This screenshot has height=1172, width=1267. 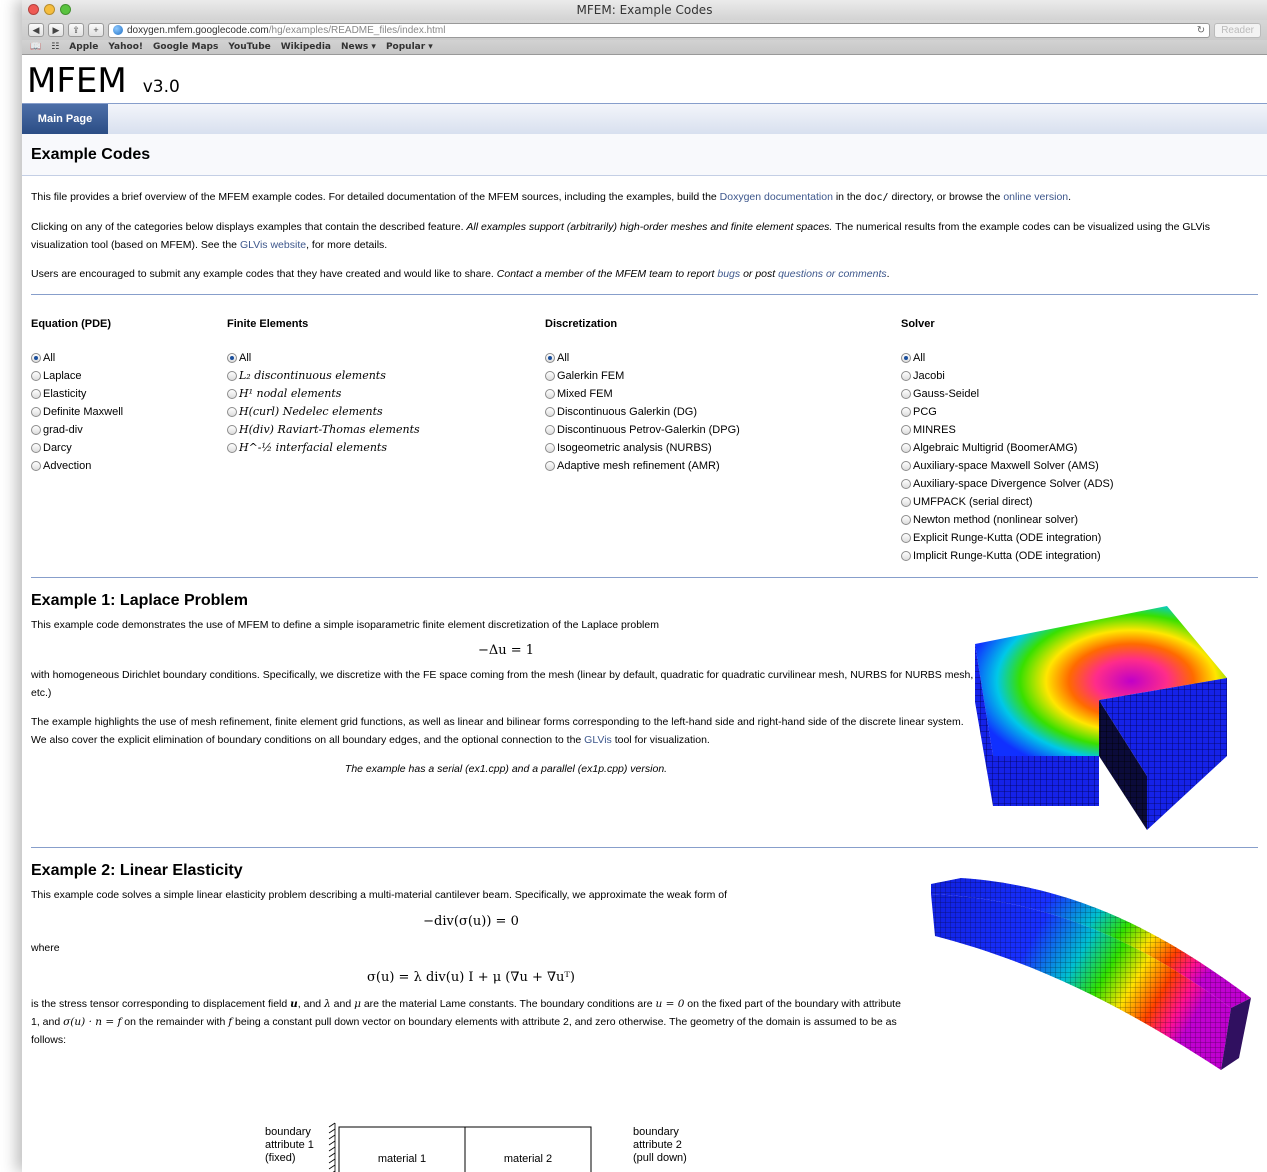 What do you see at coordinates (1007, 376) in the screenshot?
I see `option-jacobi: Jacobi` at bounding box center [1007, 376].